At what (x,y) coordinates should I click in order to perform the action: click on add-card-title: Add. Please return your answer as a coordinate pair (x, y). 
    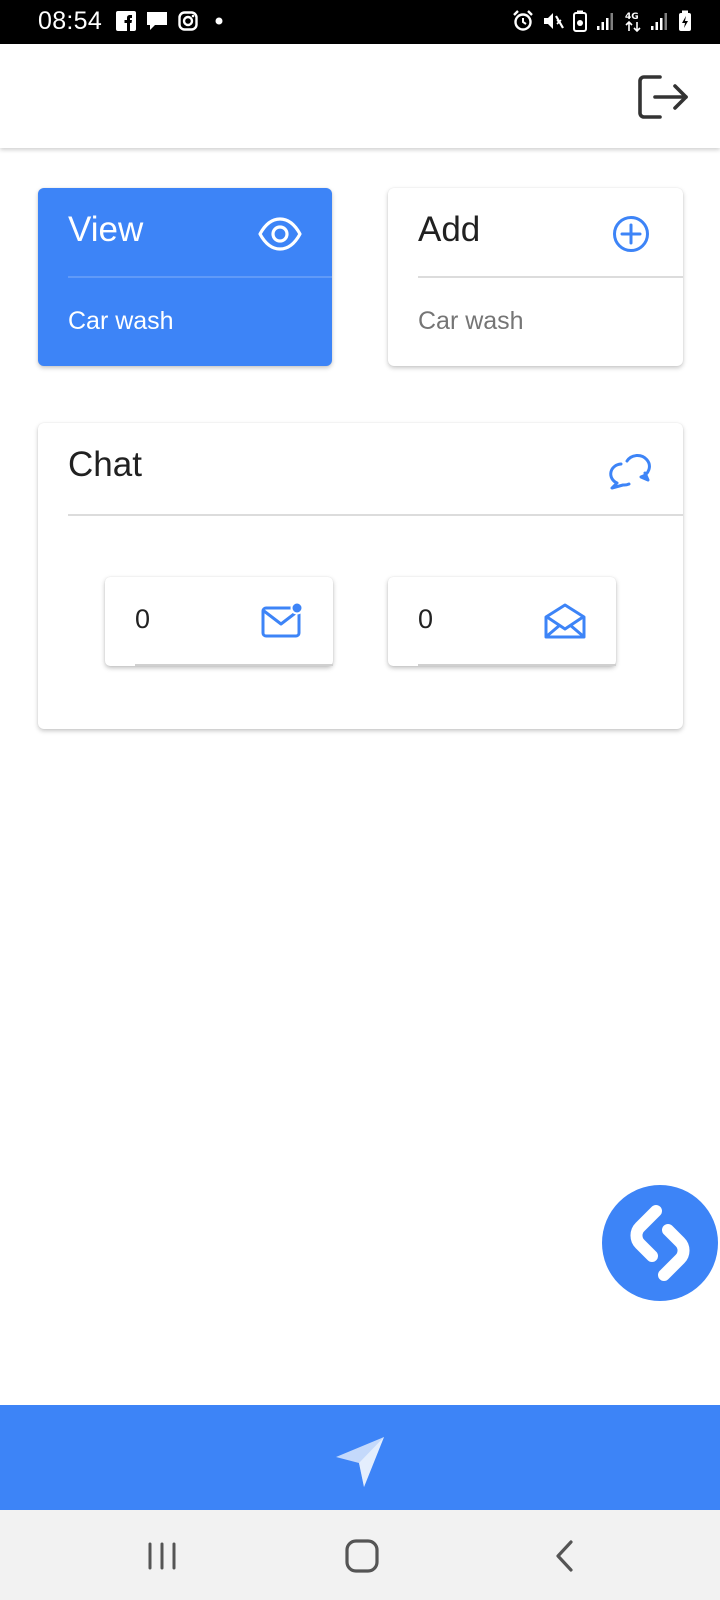
    Looking at the image, I should click on (449, 229).